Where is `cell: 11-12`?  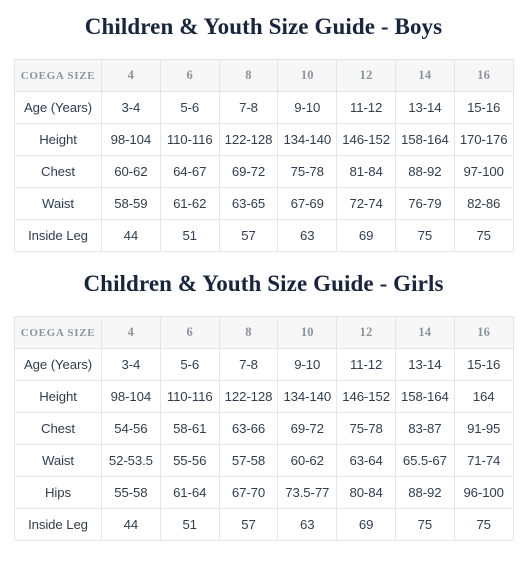 cell: 11-12 is located at coordinates (366, 364).